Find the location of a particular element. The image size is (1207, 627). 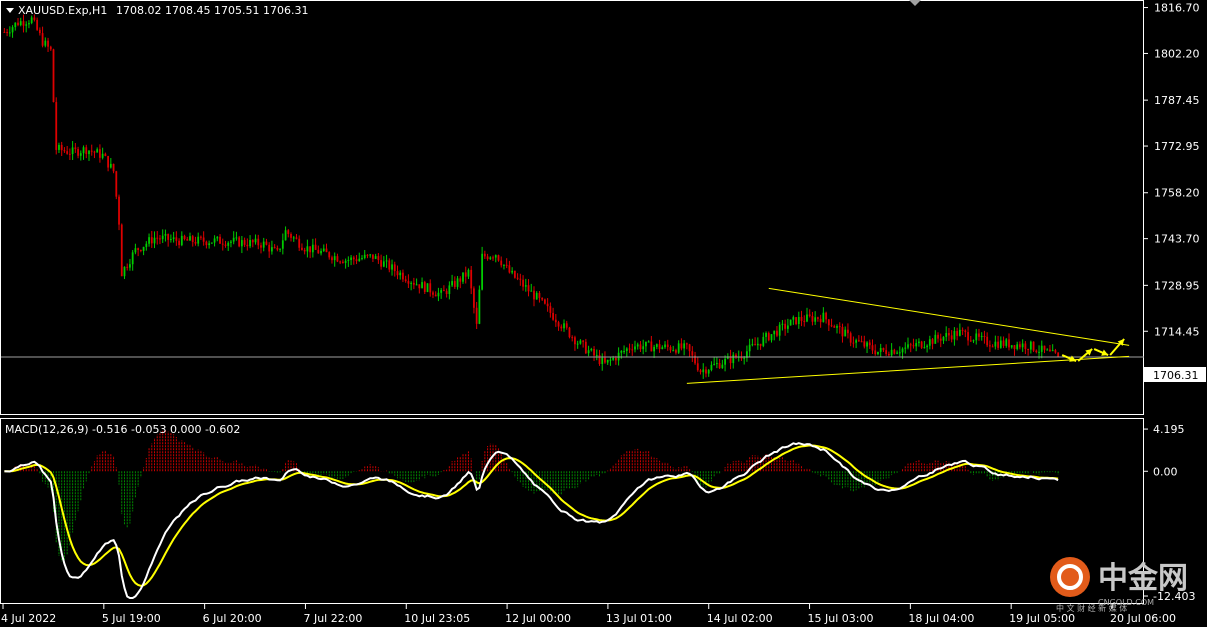

price-tick-label: 1714.45 is located at coordinates (1177, 331).